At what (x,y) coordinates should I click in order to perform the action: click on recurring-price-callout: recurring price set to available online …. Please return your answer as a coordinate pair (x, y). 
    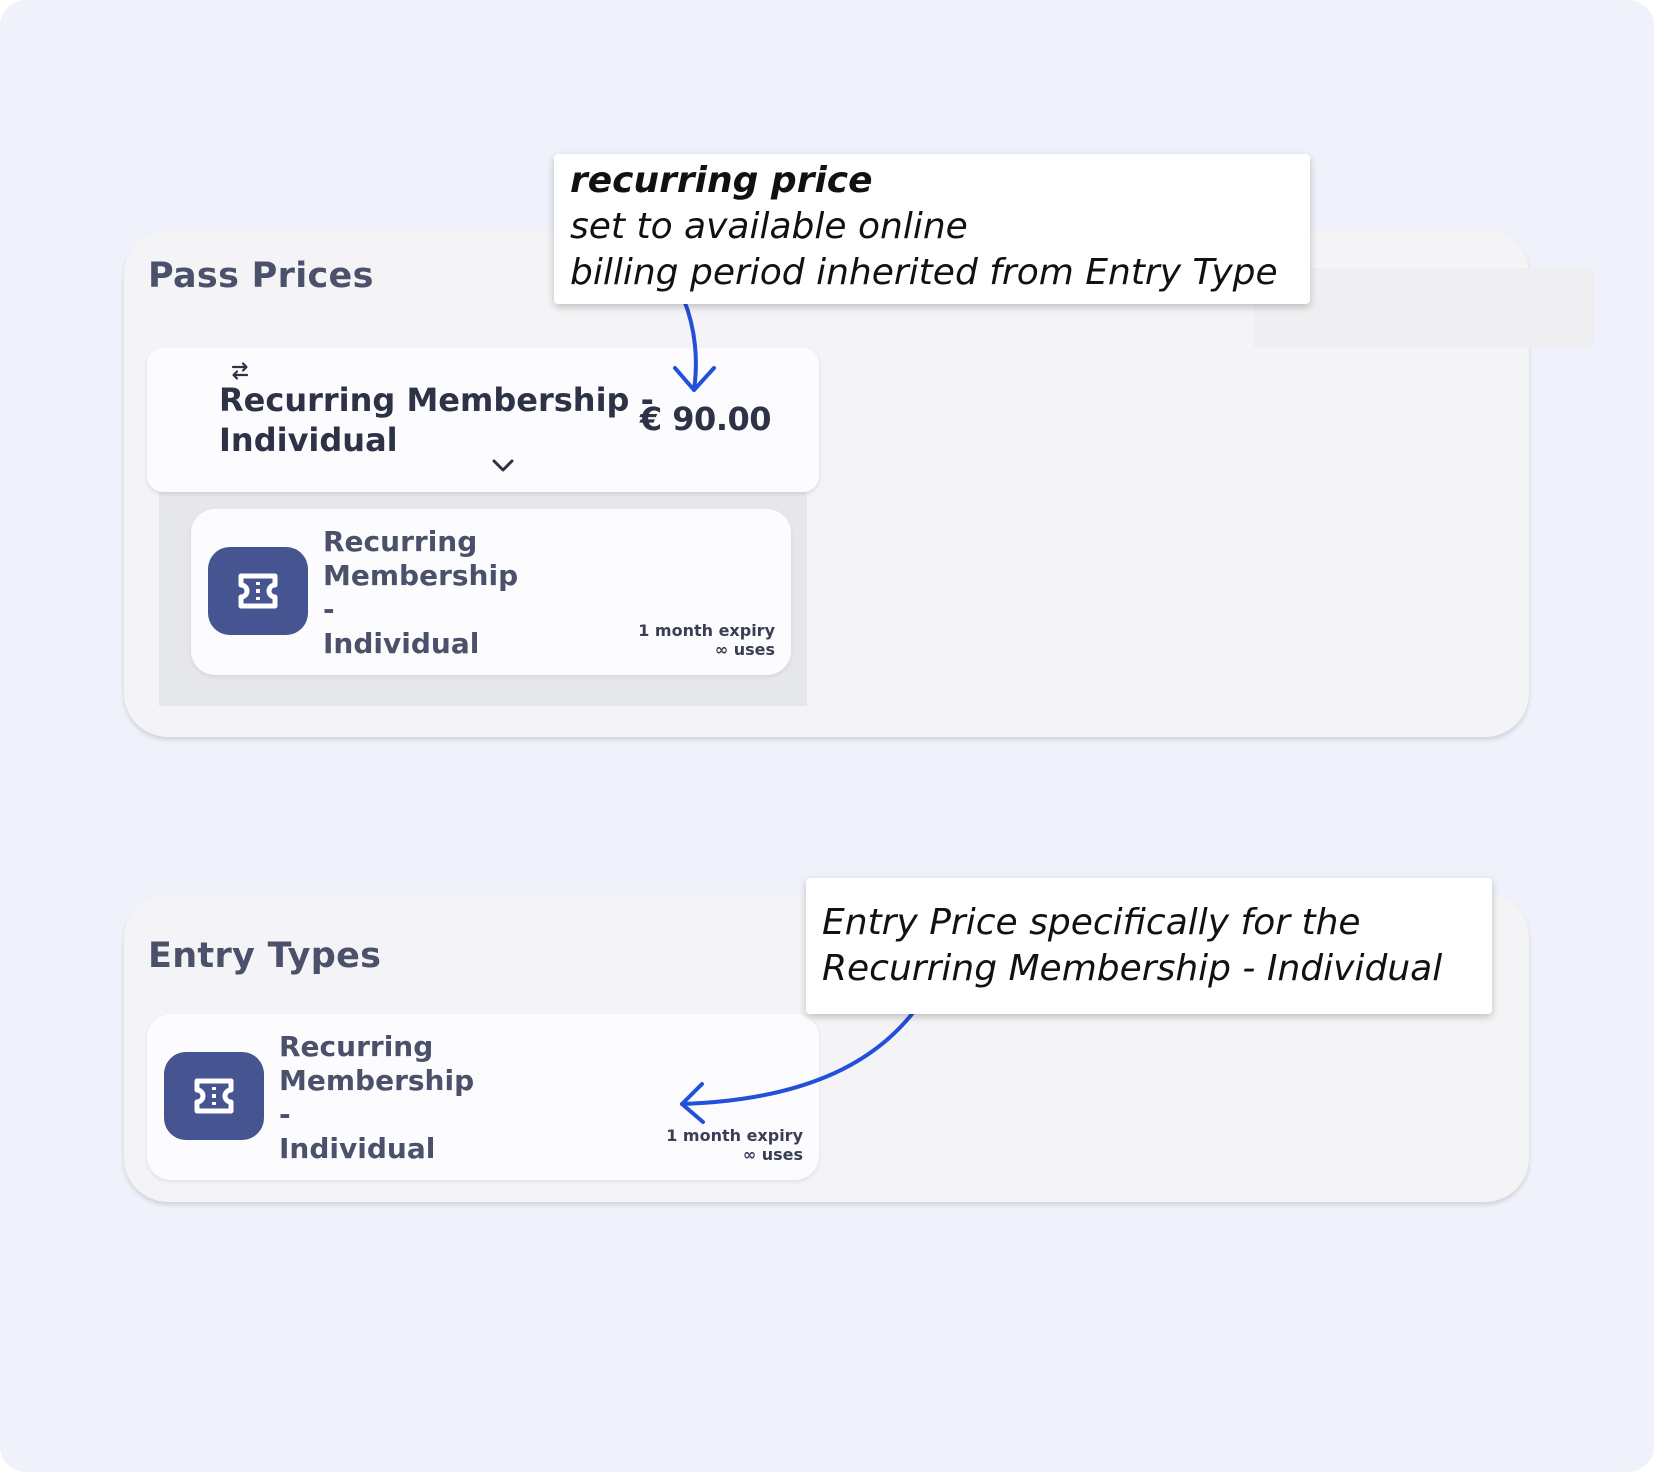
    Looking at the image, I should click on (932, 229).